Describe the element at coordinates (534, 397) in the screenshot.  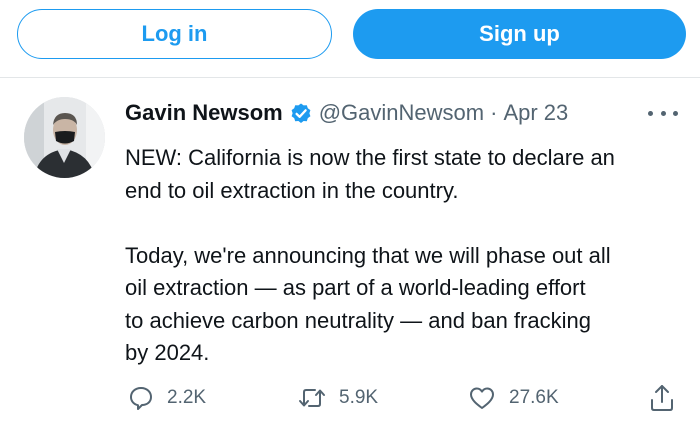
I see `like-count: 27.6K` at that location.